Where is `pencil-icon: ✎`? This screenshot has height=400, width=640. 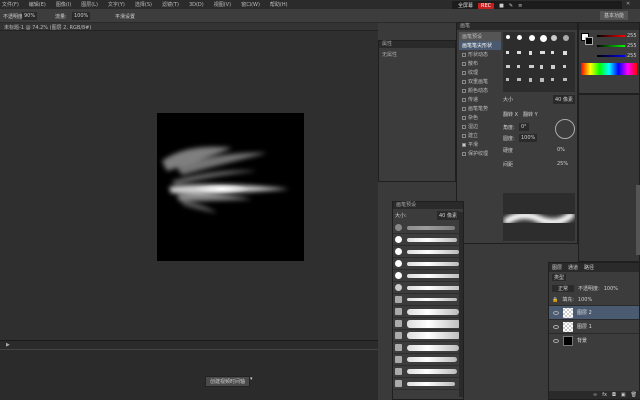 pencil-icon: ✎ is located at coordinates (511, 6).